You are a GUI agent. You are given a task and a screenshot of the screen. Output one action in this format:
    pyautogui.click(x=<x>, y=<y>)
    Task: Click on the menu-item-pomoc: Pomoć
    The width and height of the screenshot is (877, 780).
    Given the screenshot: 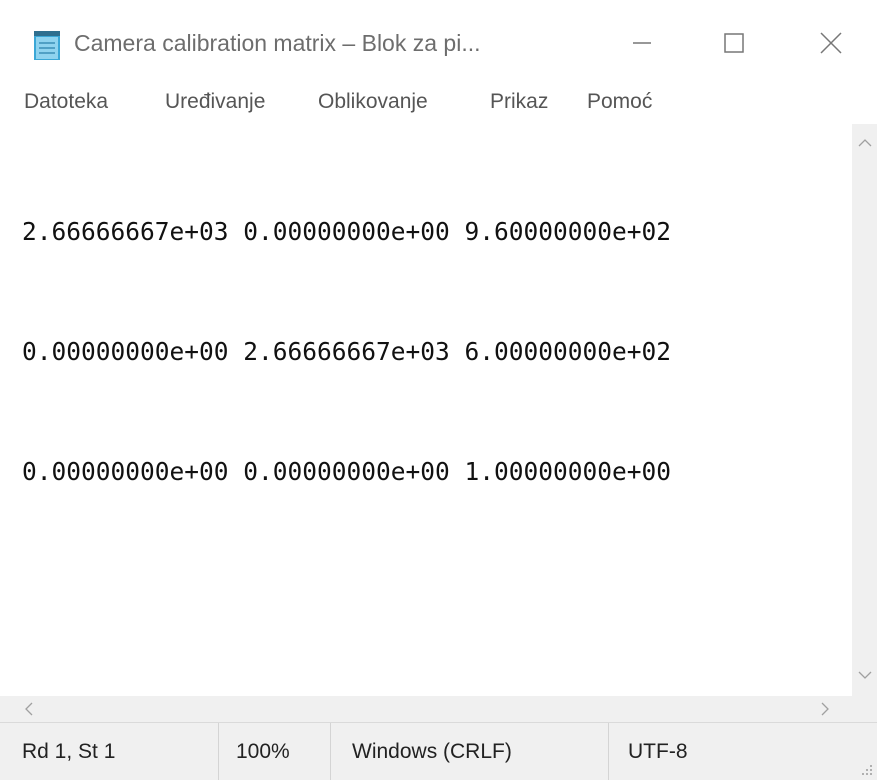 What is the action you would take?
    pyautogui.click(x=619, y=102)
    